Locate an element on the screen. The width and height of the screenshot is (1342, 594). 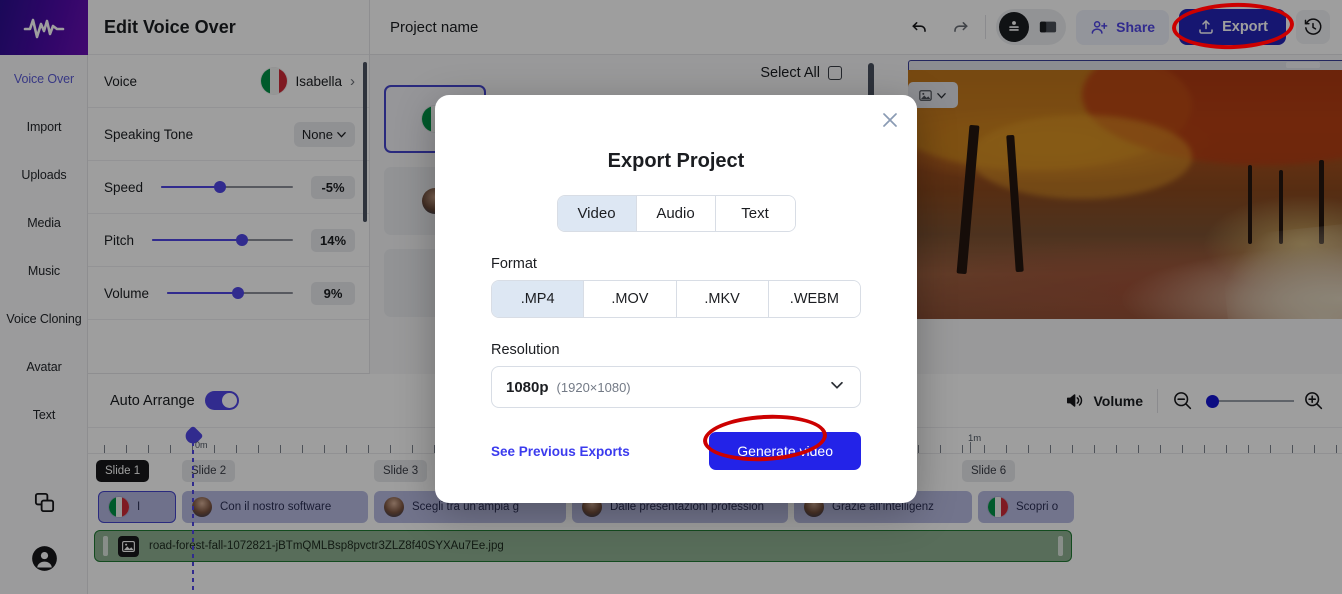
export-button: Export is located at coordinates (1232, 27).